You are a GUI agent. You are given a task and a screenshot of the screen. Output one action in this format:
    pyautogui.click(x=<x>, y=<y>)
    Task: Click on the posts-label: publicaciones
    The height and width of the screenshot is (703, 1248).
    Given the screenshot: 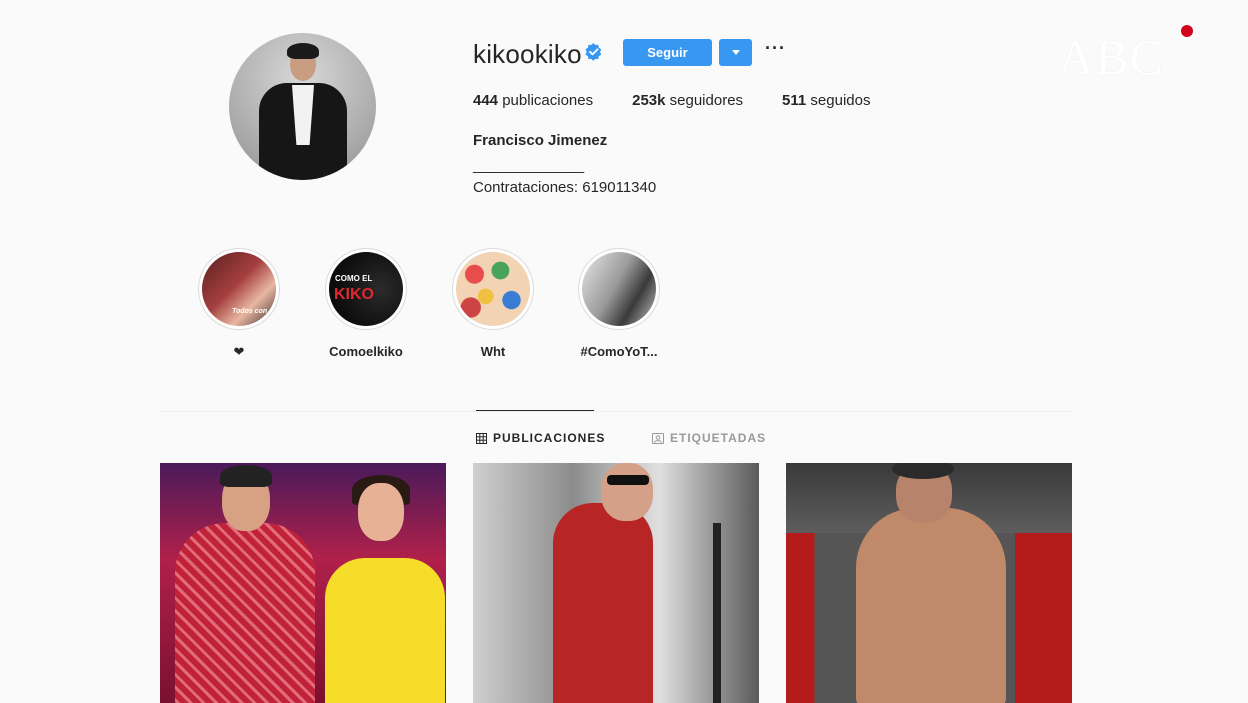 What is the action you would take?
    pyautogui.click(x=548, y=100)
    